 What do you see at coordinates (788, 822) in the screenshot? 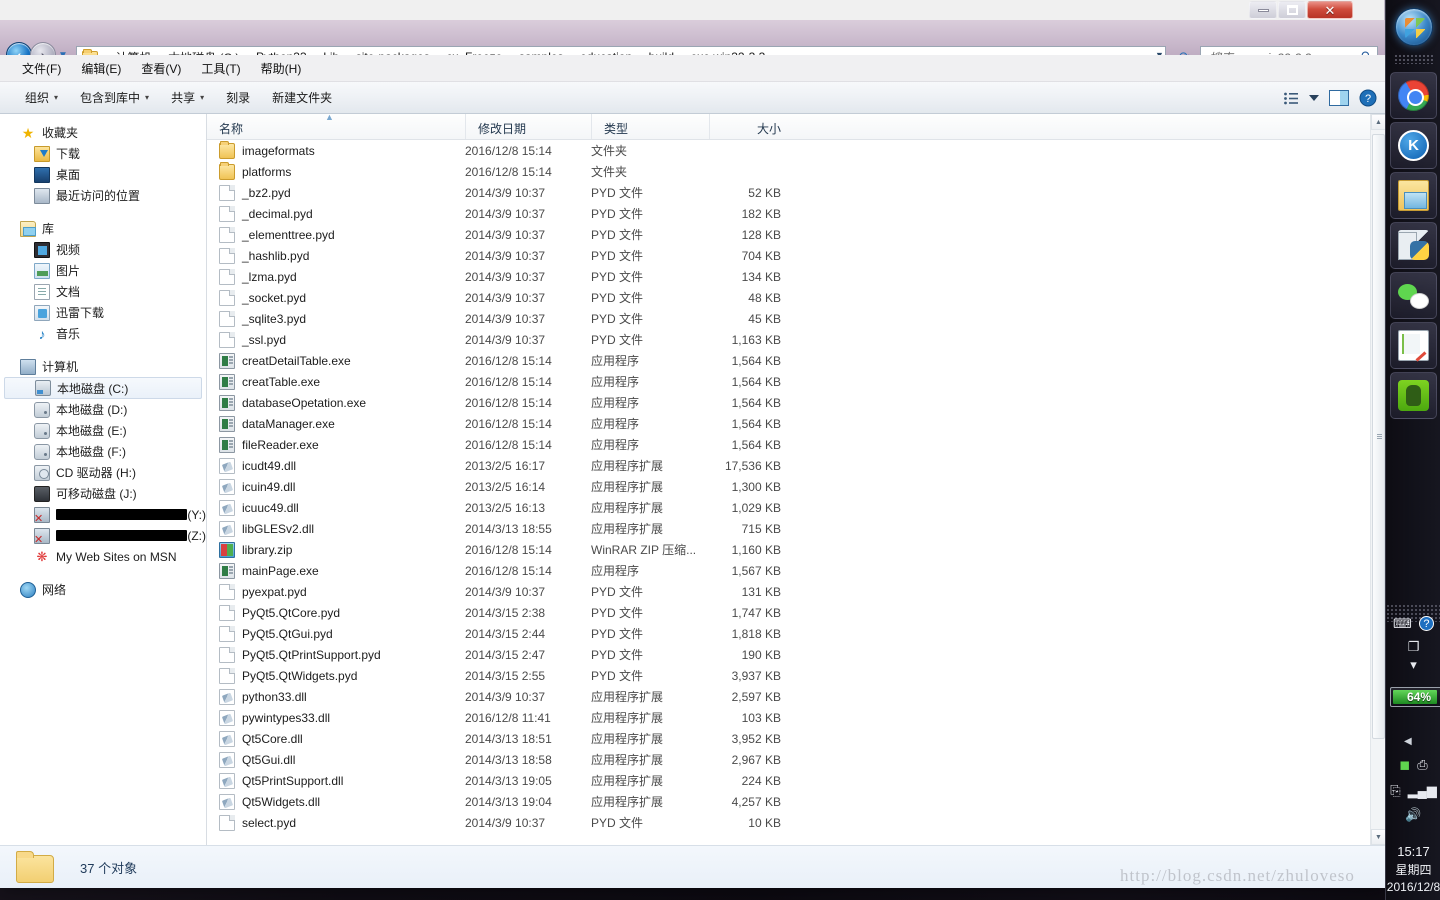
I see `table-row: select.pyd 2014/3/9 10:37 PYD 文件 10 KB` at bounding box center [788, 822].